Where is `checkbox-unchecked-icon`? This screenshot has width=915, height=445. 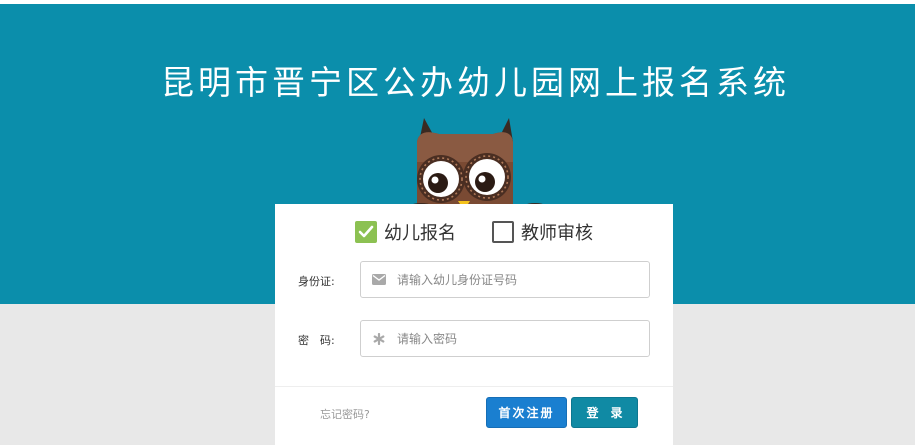 checkbox-unchecked-icon is located at coordinates (503, 232).